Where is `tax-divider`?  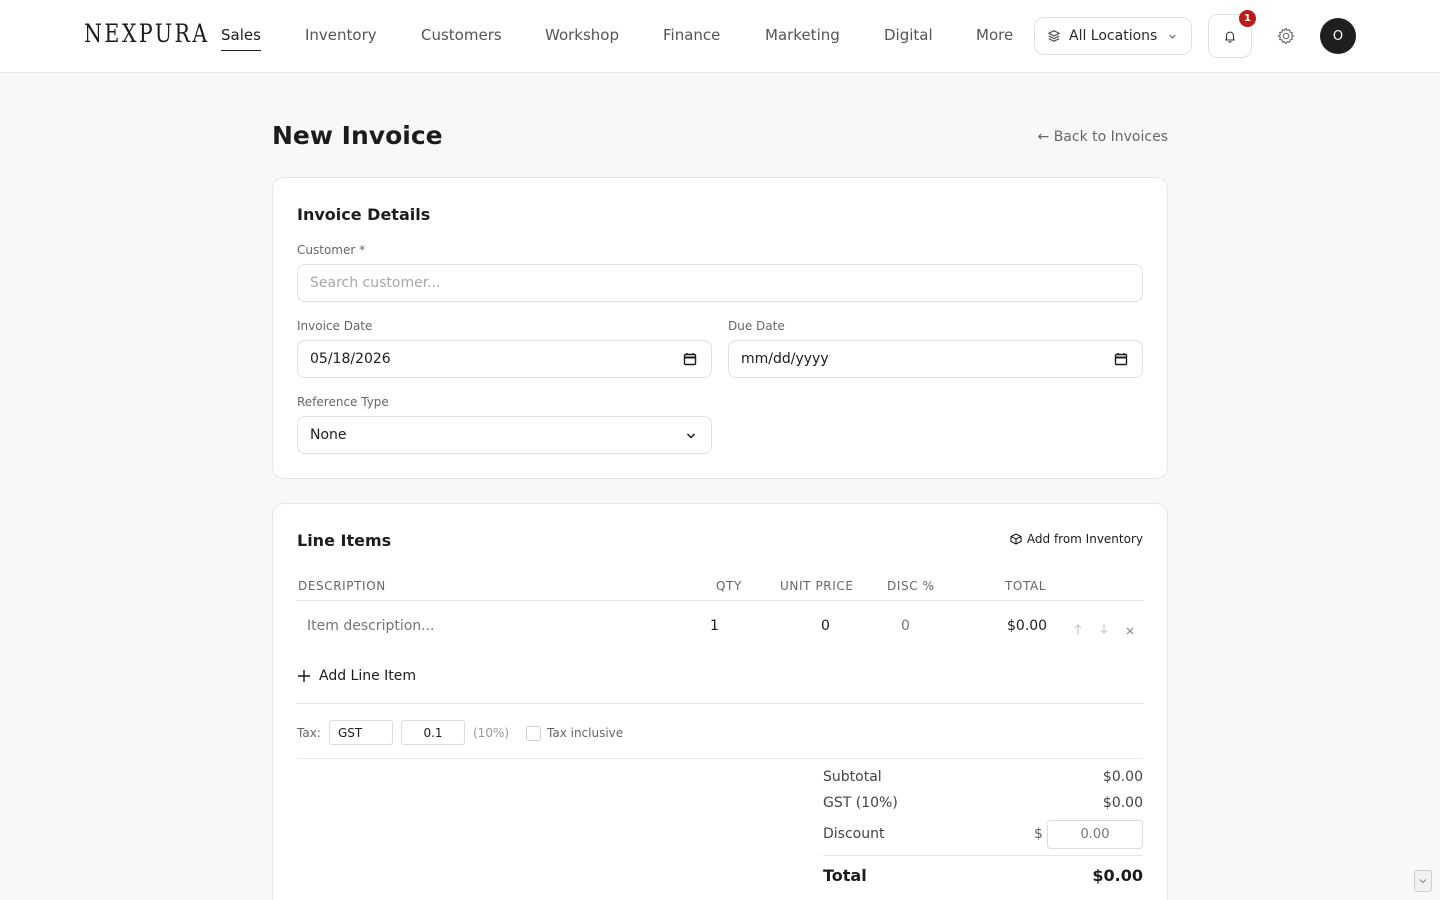
tax-divider is located at coordinates (720, 758).